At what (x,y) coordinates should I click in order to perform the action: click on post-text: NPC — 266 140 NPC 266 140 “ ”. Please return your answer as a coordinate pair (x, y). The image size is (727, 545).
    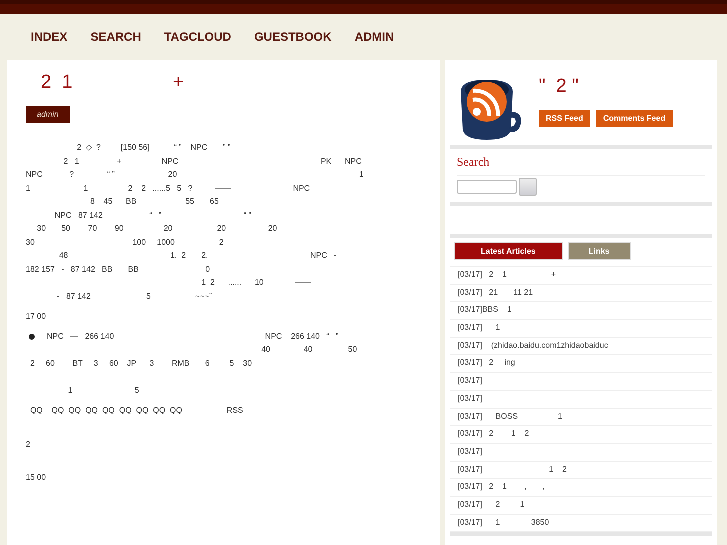
    Looking at the image, I should click on (193, 336).